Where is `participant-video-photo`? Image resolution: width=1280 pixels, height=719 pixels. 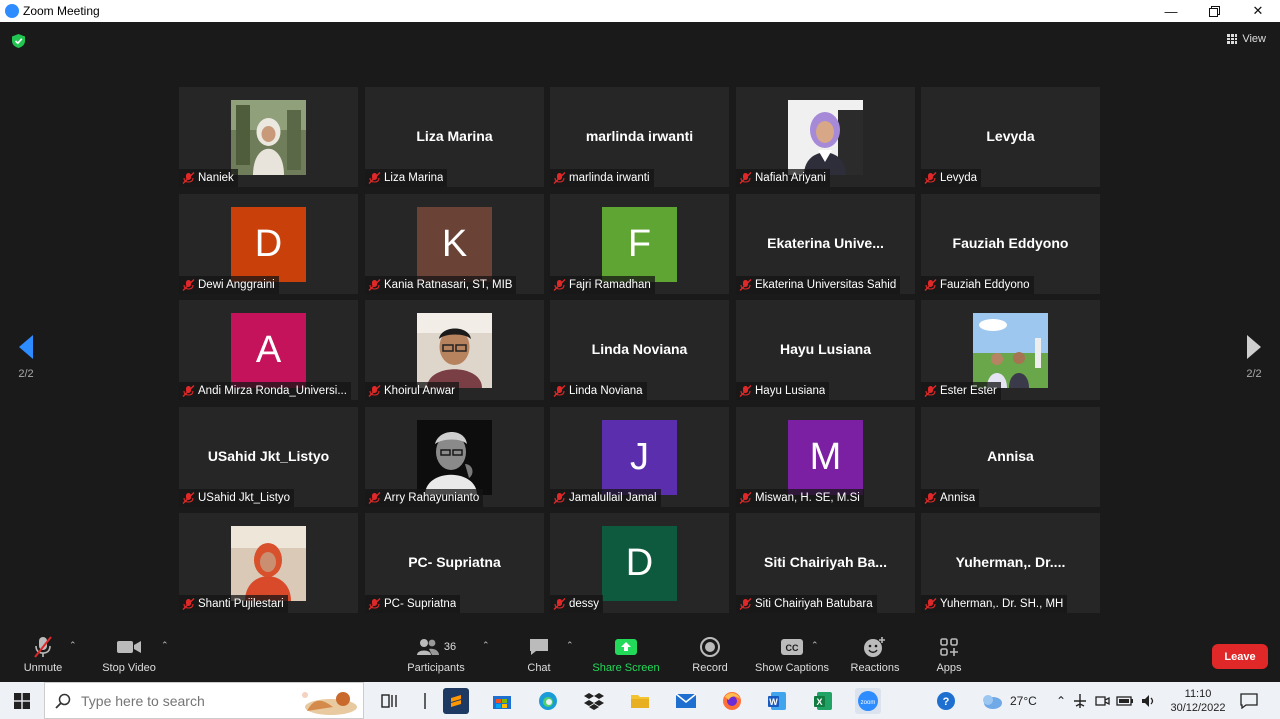 participant-video-photo is located at coordinates (1010, 350).